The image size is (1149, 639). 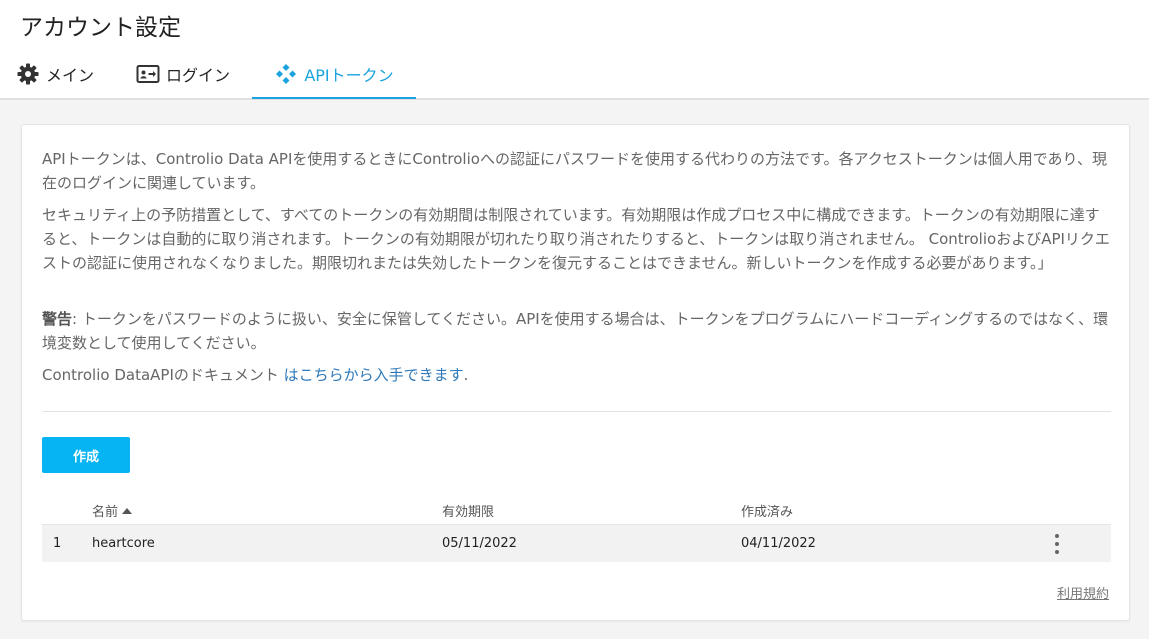 What do you see at coordinates (479, 543) in the screenshot?
I see `token-expires: 05/11/2022` at bounding box center [479, 543].